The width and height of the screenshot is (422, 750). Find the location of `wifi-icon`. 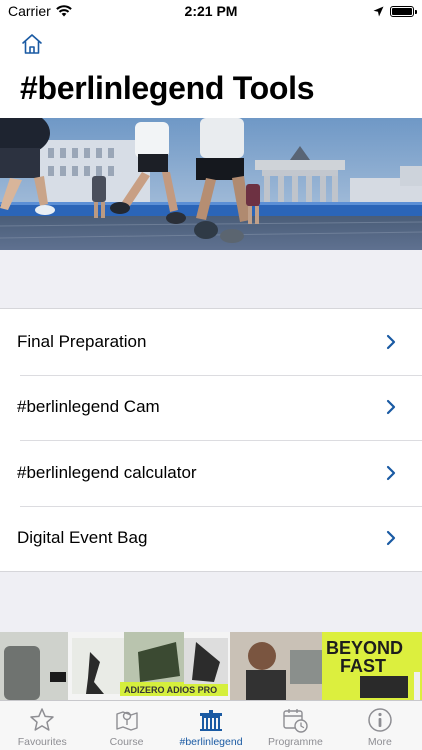

wifi-icon is located at coordinates (63, 11).